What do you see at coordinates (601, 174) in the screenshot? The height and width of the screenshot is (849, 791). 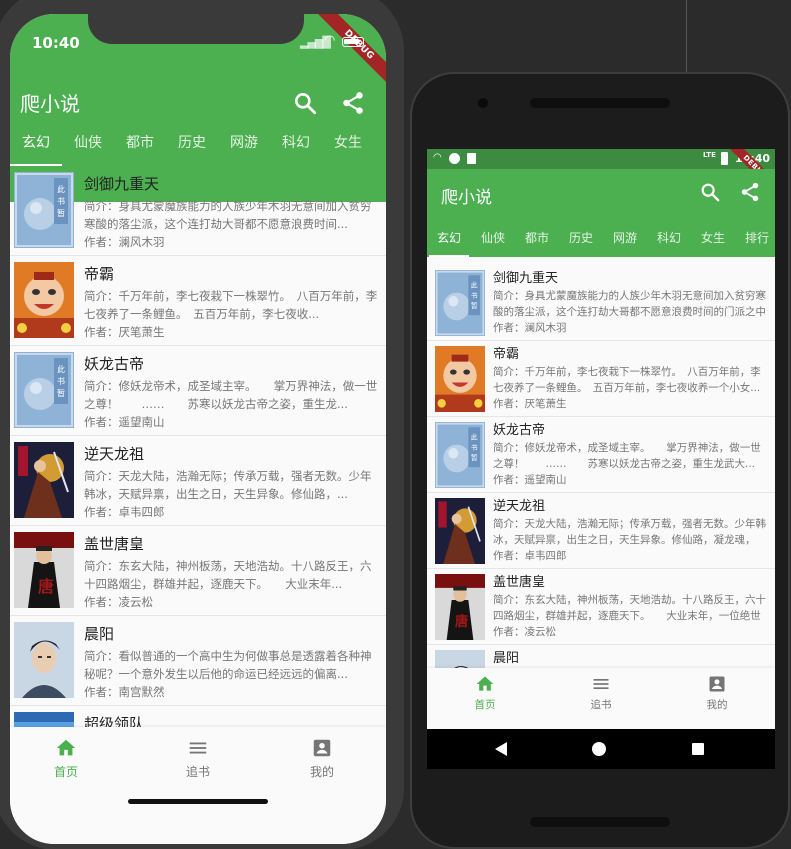 I see `status-bar: ◠ LTE 10:40 DEBUG` at bounding box center [601, 174].